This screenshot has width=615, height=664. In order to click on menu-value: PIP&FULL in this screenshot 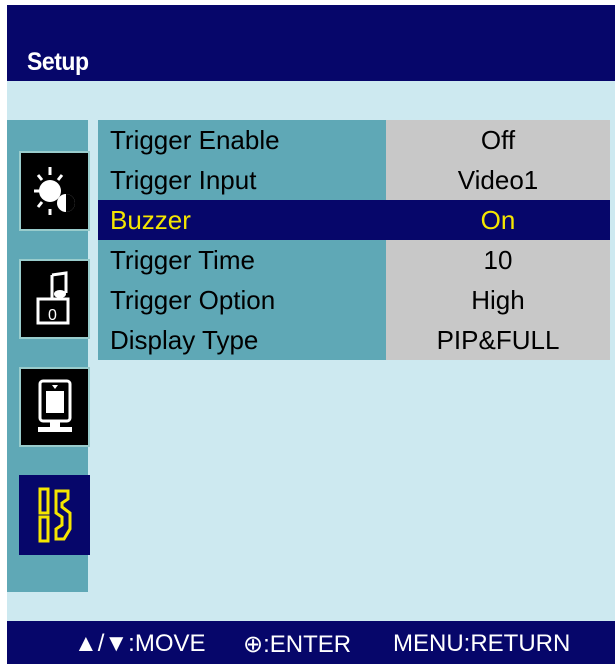, I will do `click(498, 340)`.